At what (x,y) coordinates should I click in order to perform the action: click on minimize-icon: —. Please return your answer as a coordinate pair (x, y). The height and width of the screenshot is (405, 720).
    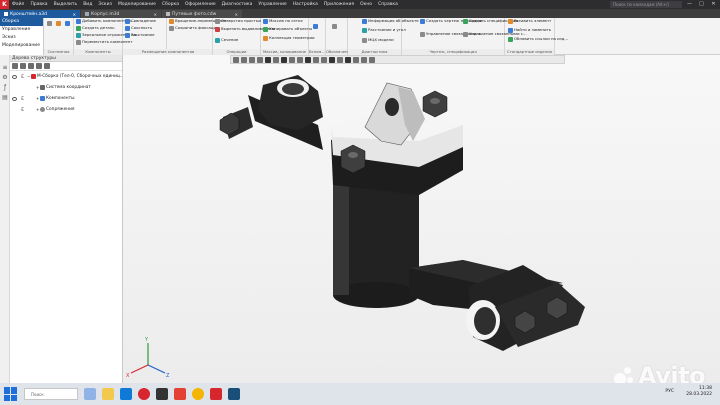
    Looking at the image, I should click on (689, 4).